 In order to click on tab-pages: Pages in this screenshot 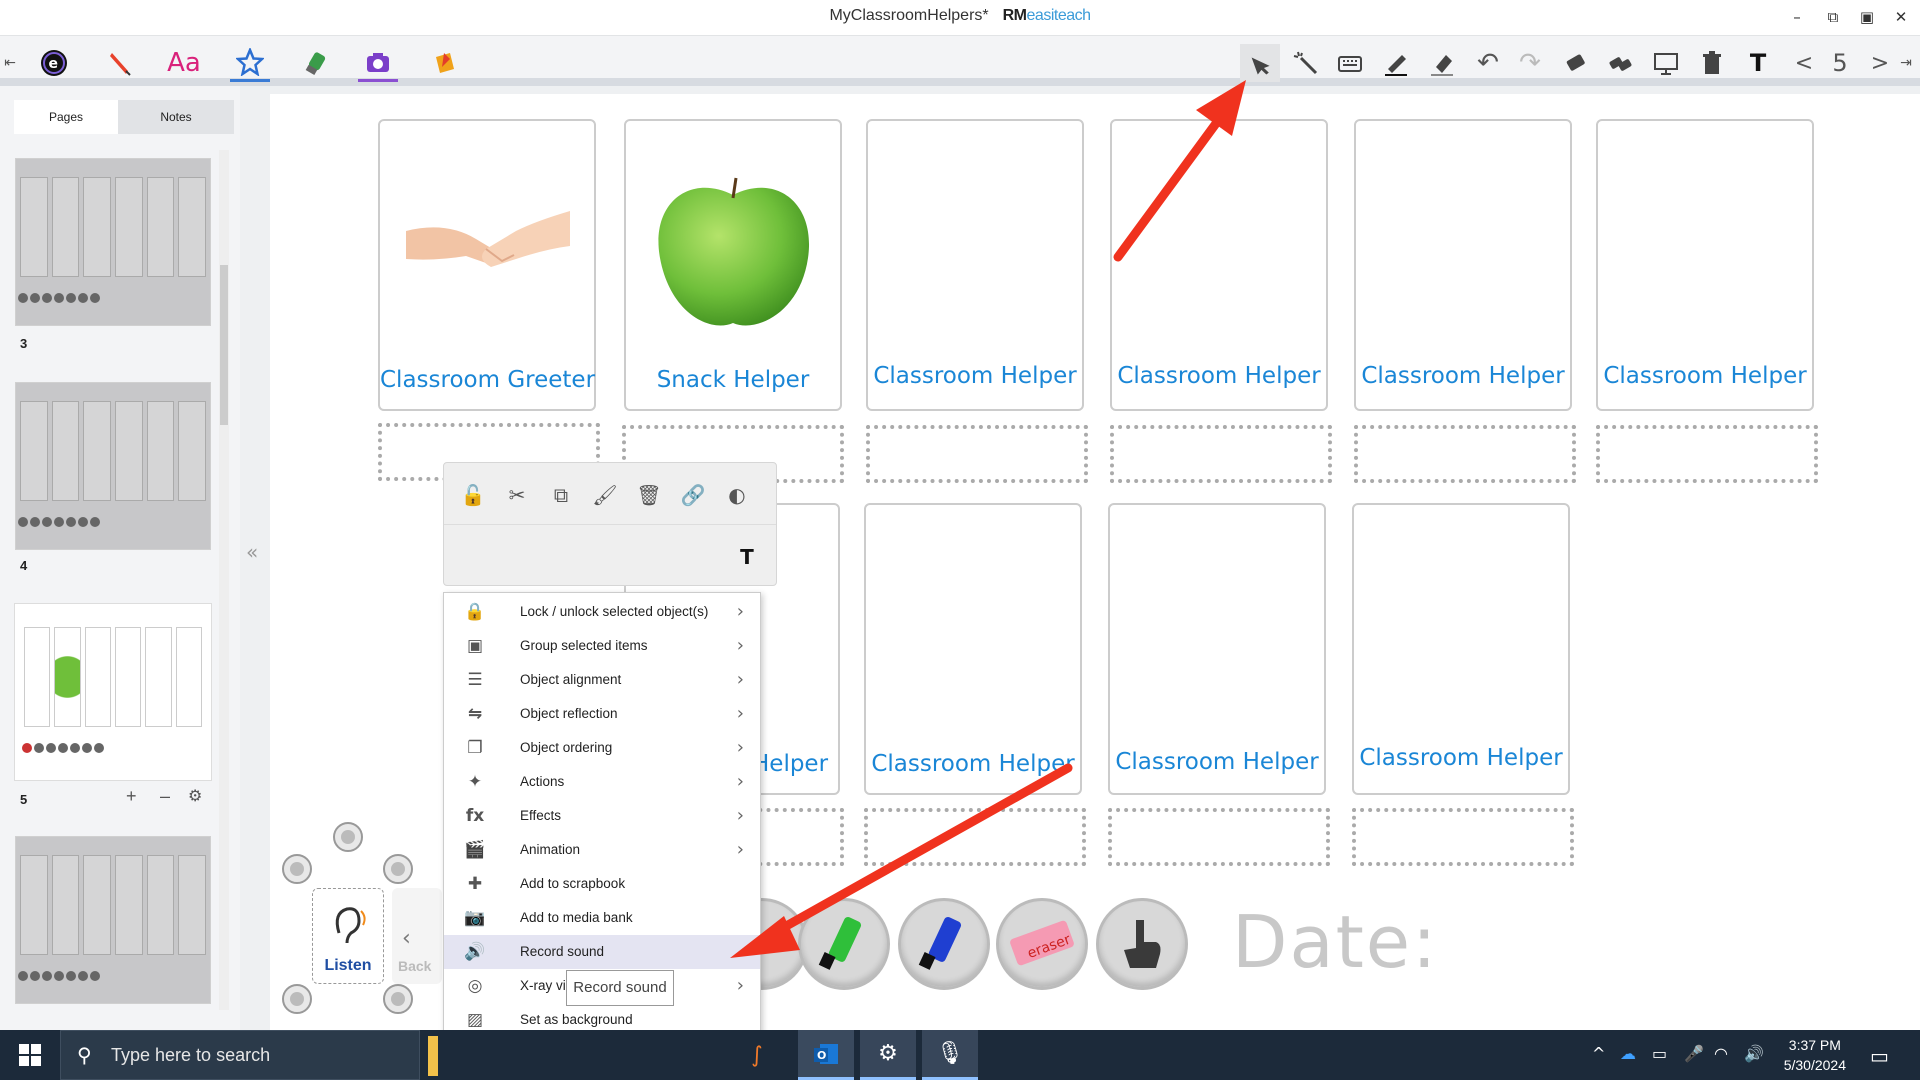, I will do `click(66, 117)`.